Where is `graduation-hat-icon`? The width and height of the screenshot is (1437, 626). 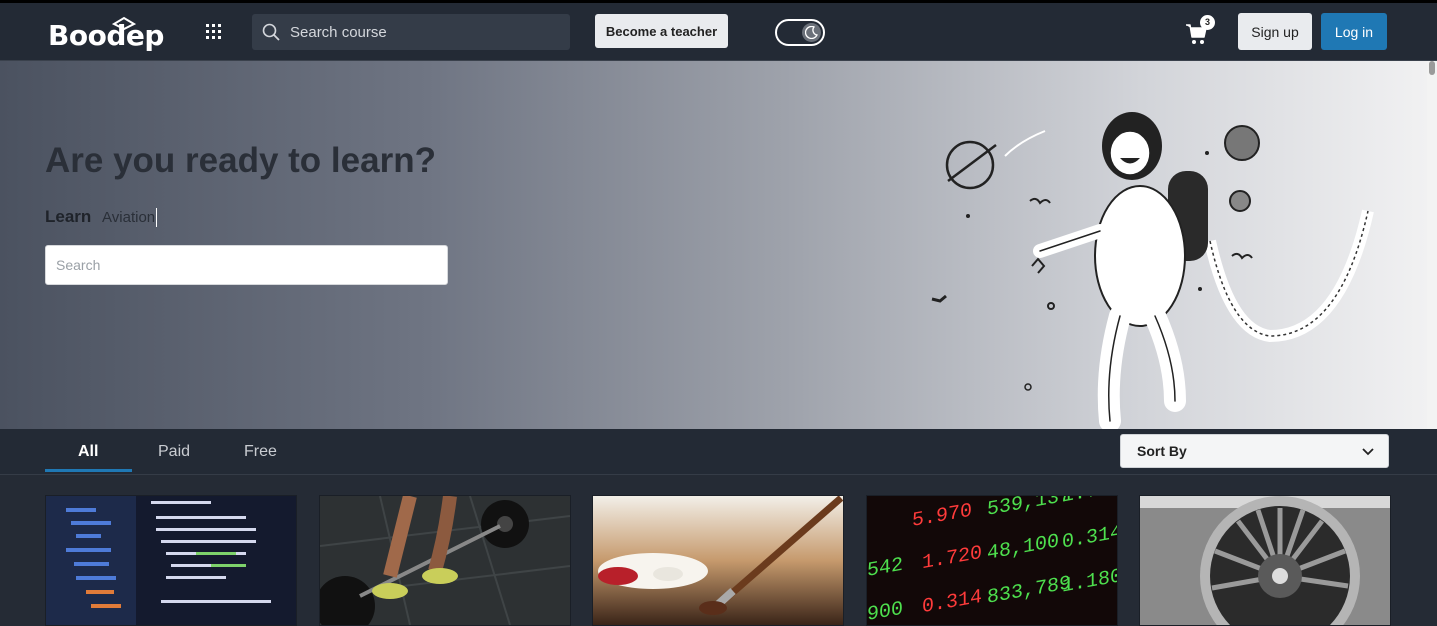
graduation-hat-icon is located at coordinates (124, 23).